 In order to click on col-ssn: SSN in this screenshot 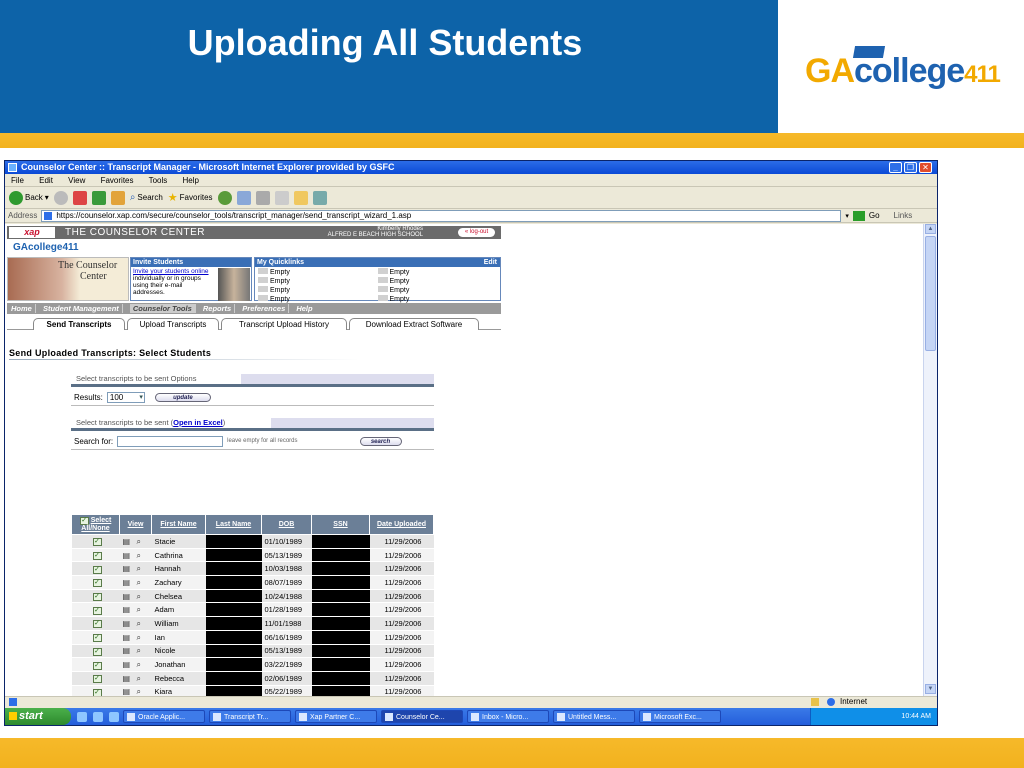, I will do `click(340, 524)`.